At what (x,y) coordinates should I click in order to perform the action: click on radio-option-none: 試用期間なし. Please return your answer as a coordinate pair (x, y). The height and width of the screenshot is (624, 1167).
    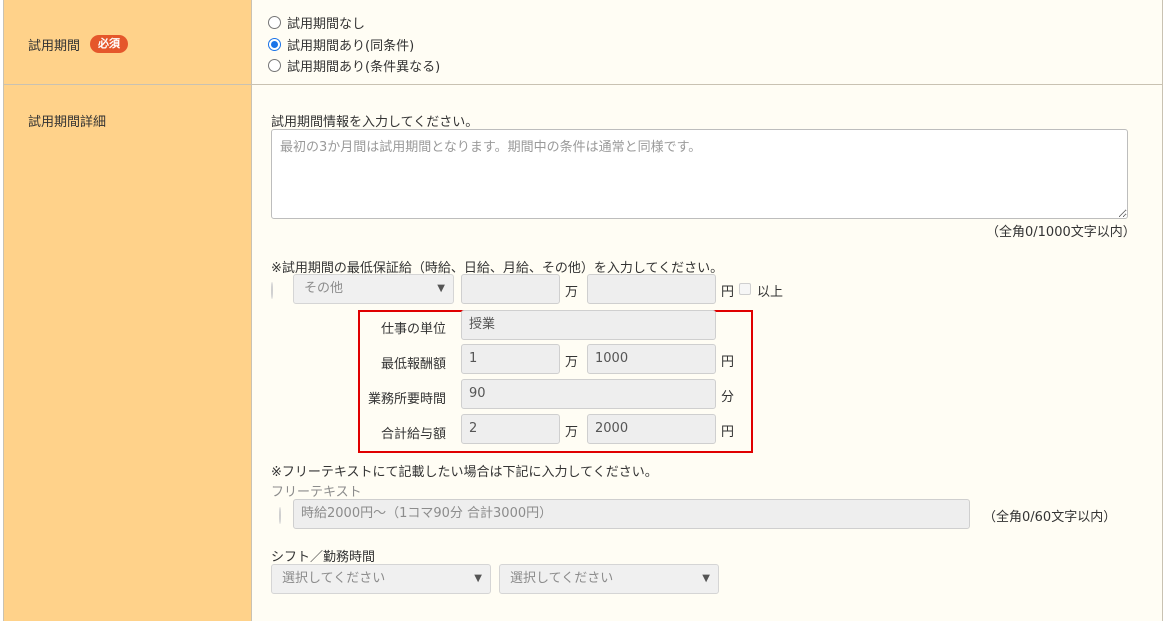
    Looking at the image, I should click on (316, 22).